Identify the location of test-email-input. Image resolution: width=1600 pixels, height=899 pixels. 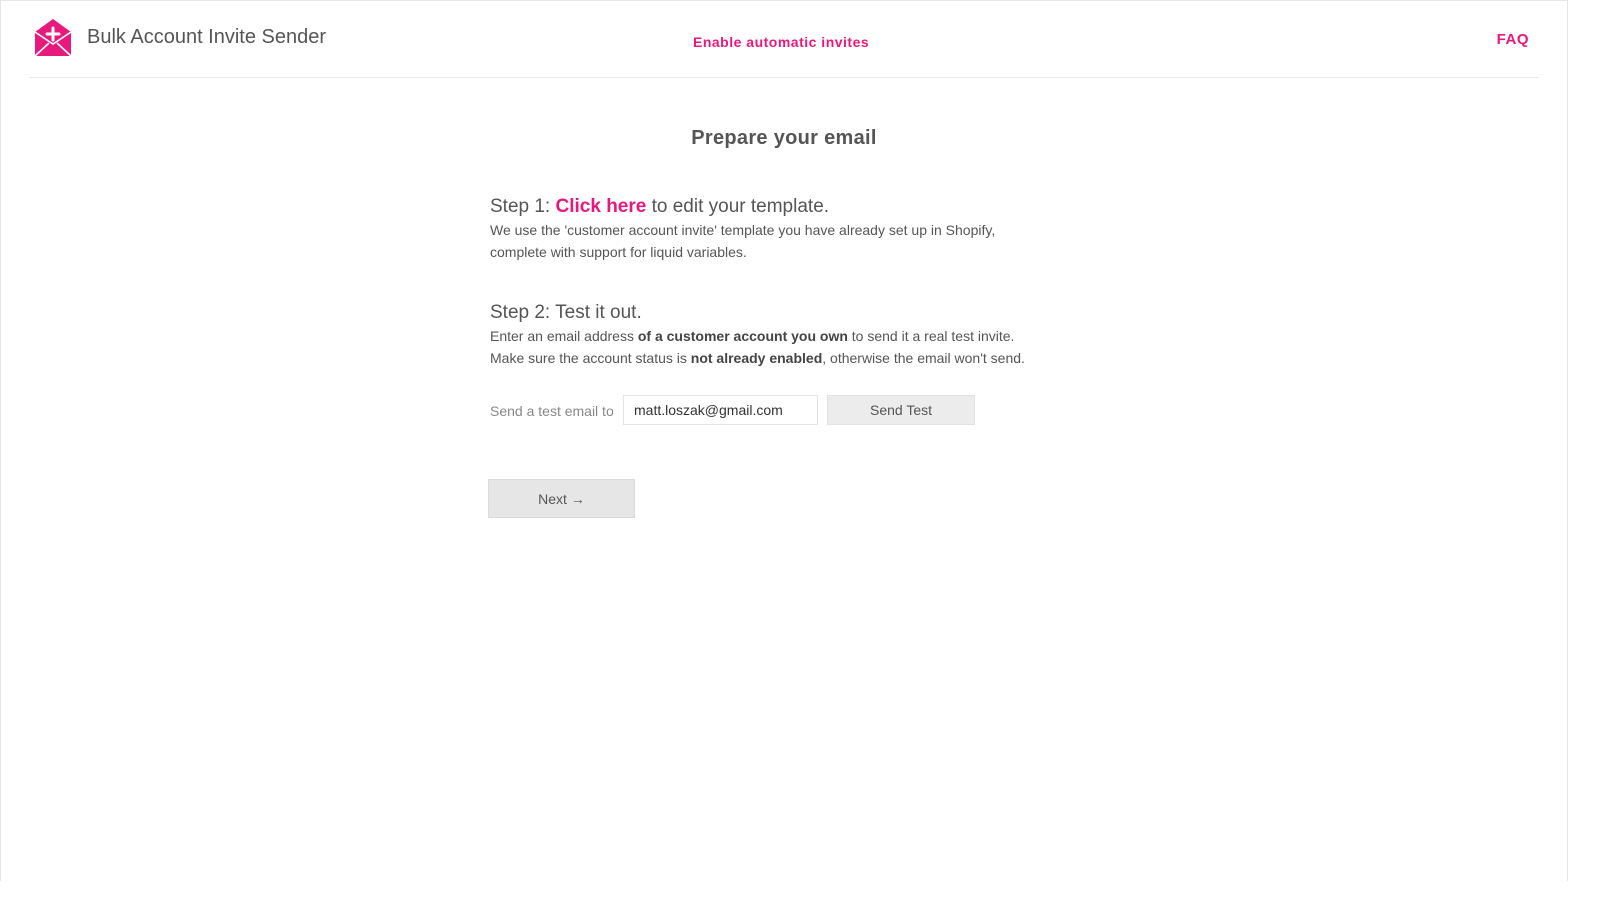
(720, 410).